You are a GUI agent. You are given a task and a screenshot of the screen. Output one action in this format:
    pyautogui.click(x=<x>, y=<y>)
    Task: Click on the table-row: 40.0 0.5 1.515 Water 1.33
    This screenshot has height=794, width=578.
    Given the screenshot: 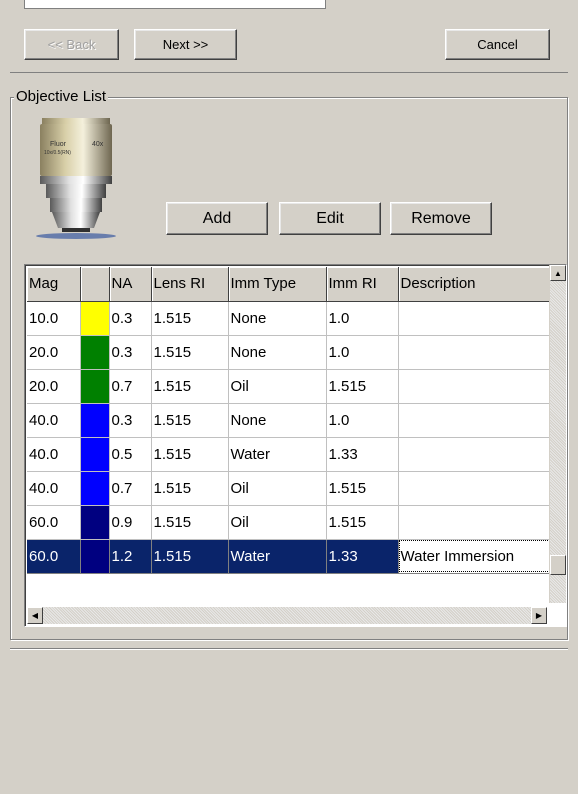 What is the action you would take?
    pyautogui.click(x=290, y=454)
    